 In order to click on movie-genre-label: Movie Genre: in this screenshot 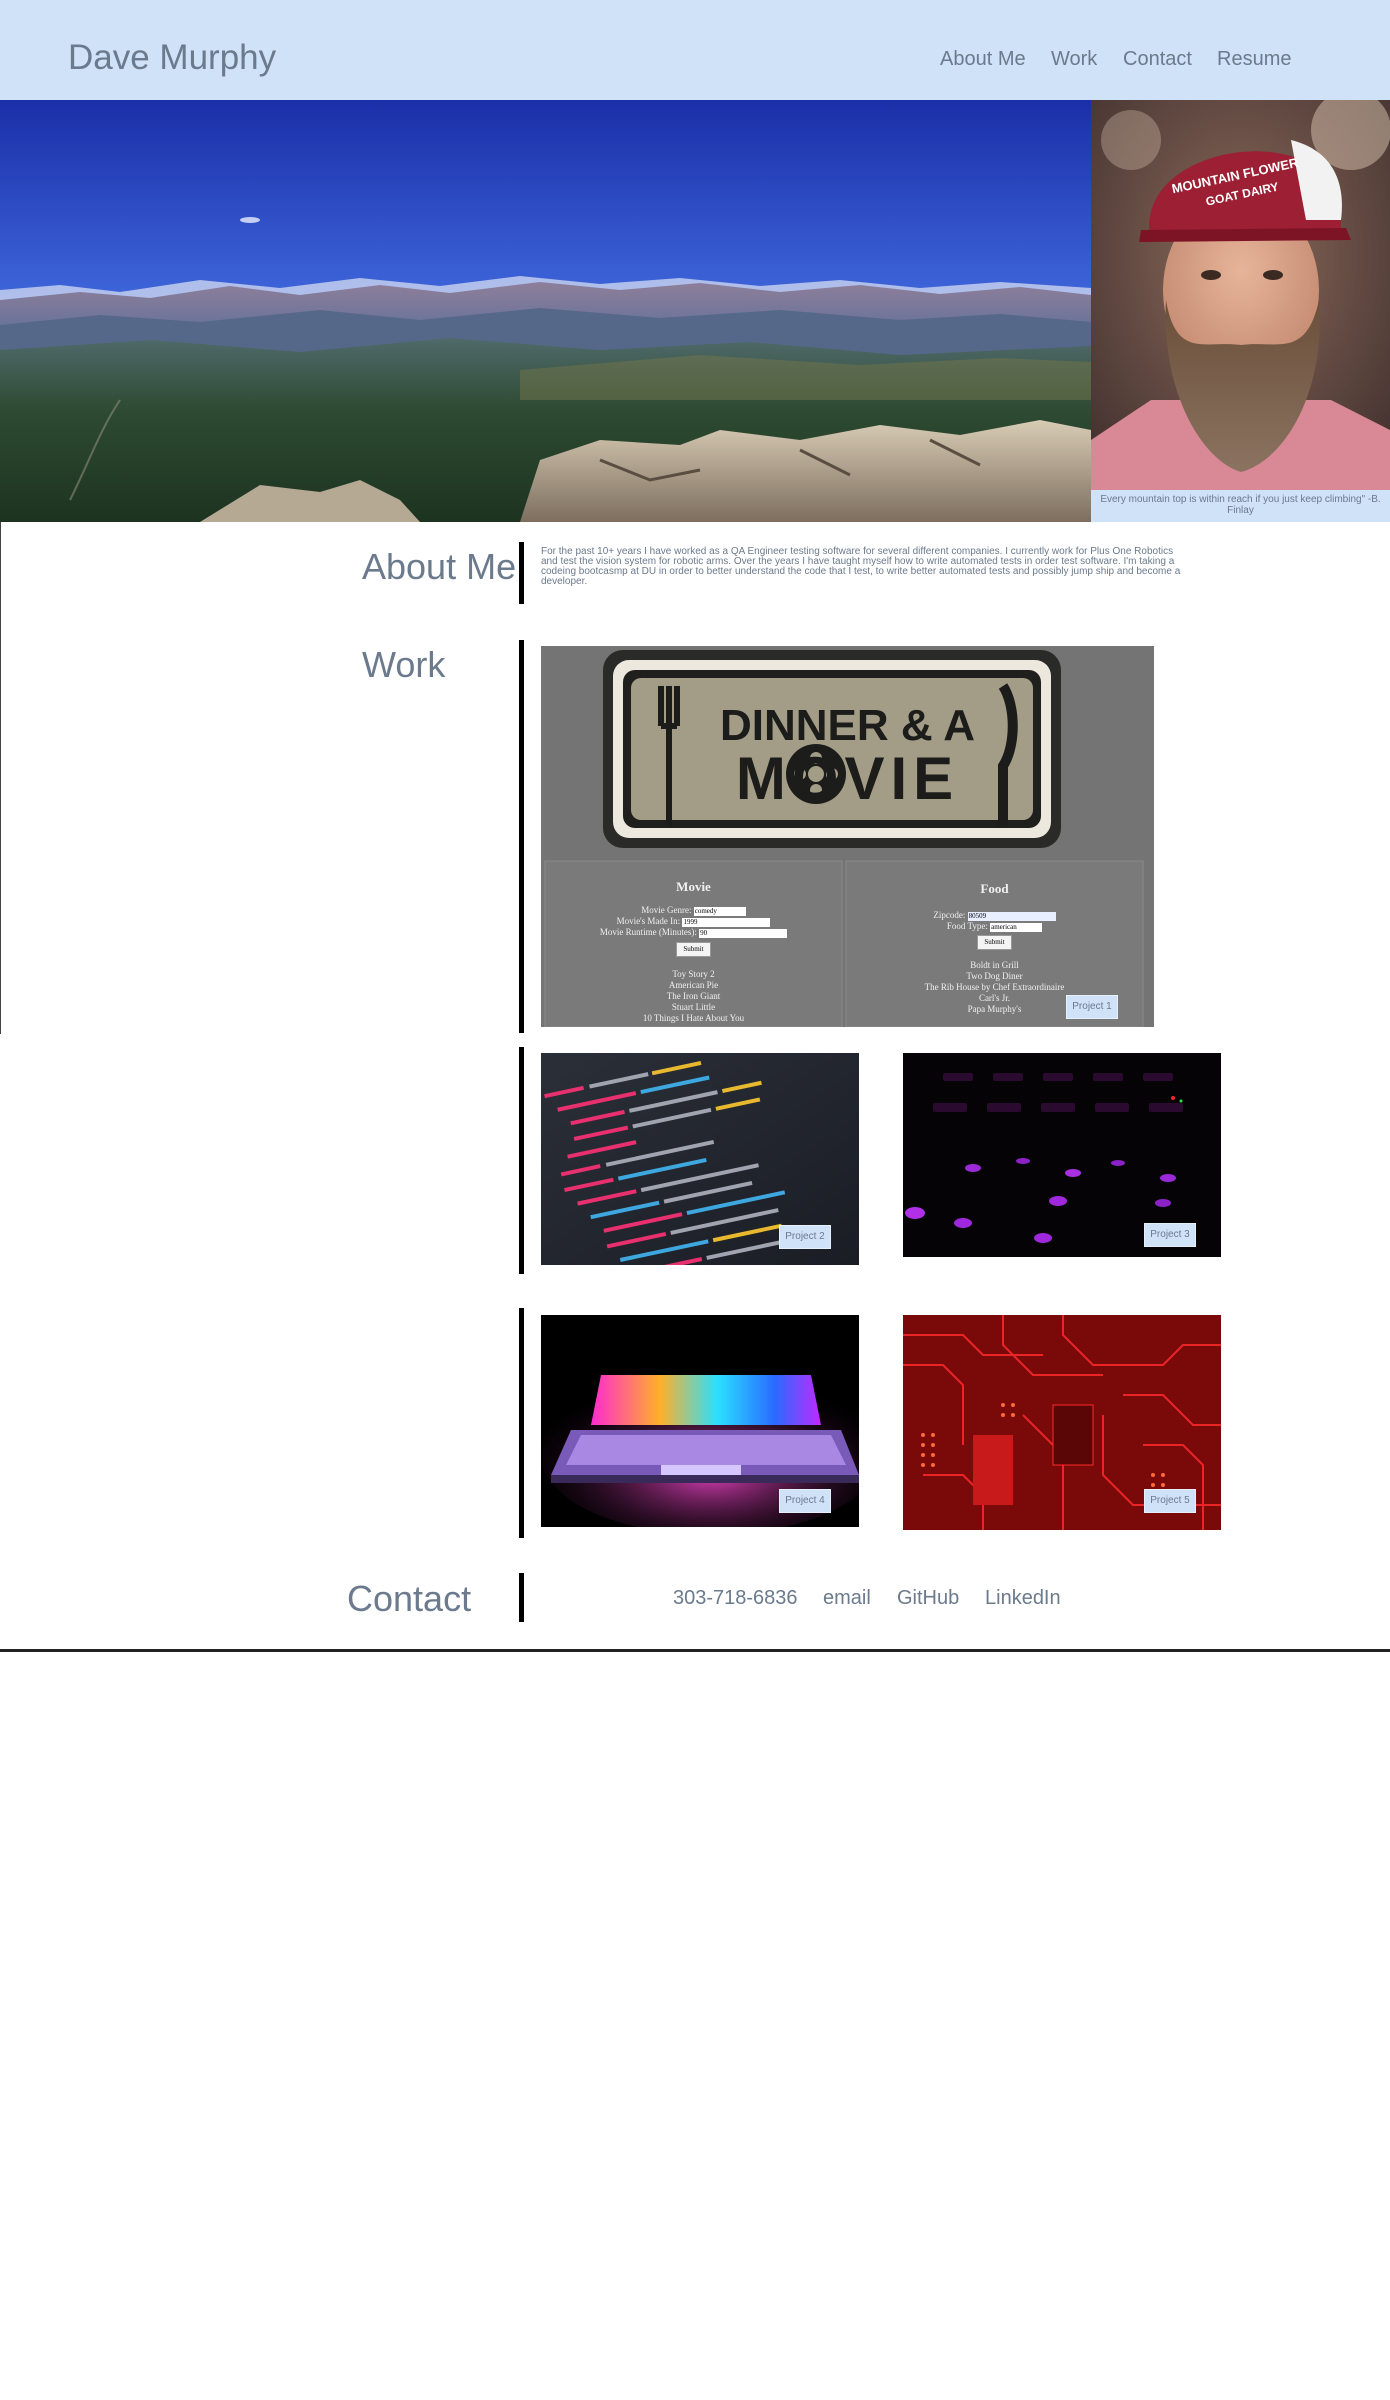, I will do `click(666, 910)`.